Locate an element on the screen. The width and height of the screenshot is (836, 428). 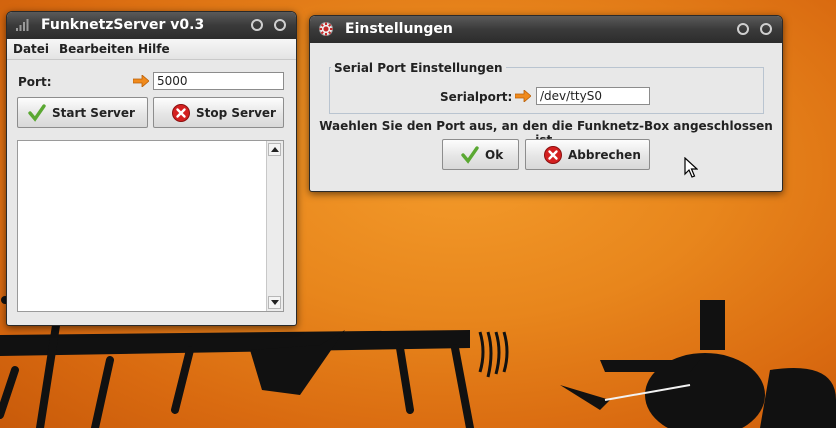
stop-server-label: Stop Server is located at coordinates (236, 113).